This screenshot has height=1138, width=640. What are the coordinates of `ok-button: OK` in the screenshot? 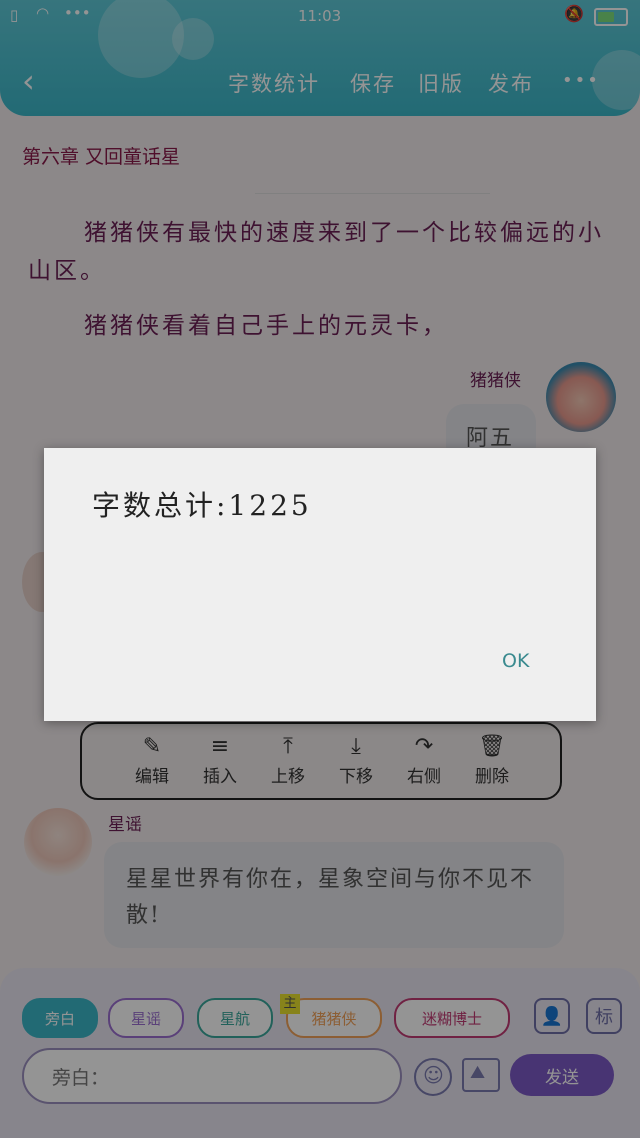 It's located at (515, 661).